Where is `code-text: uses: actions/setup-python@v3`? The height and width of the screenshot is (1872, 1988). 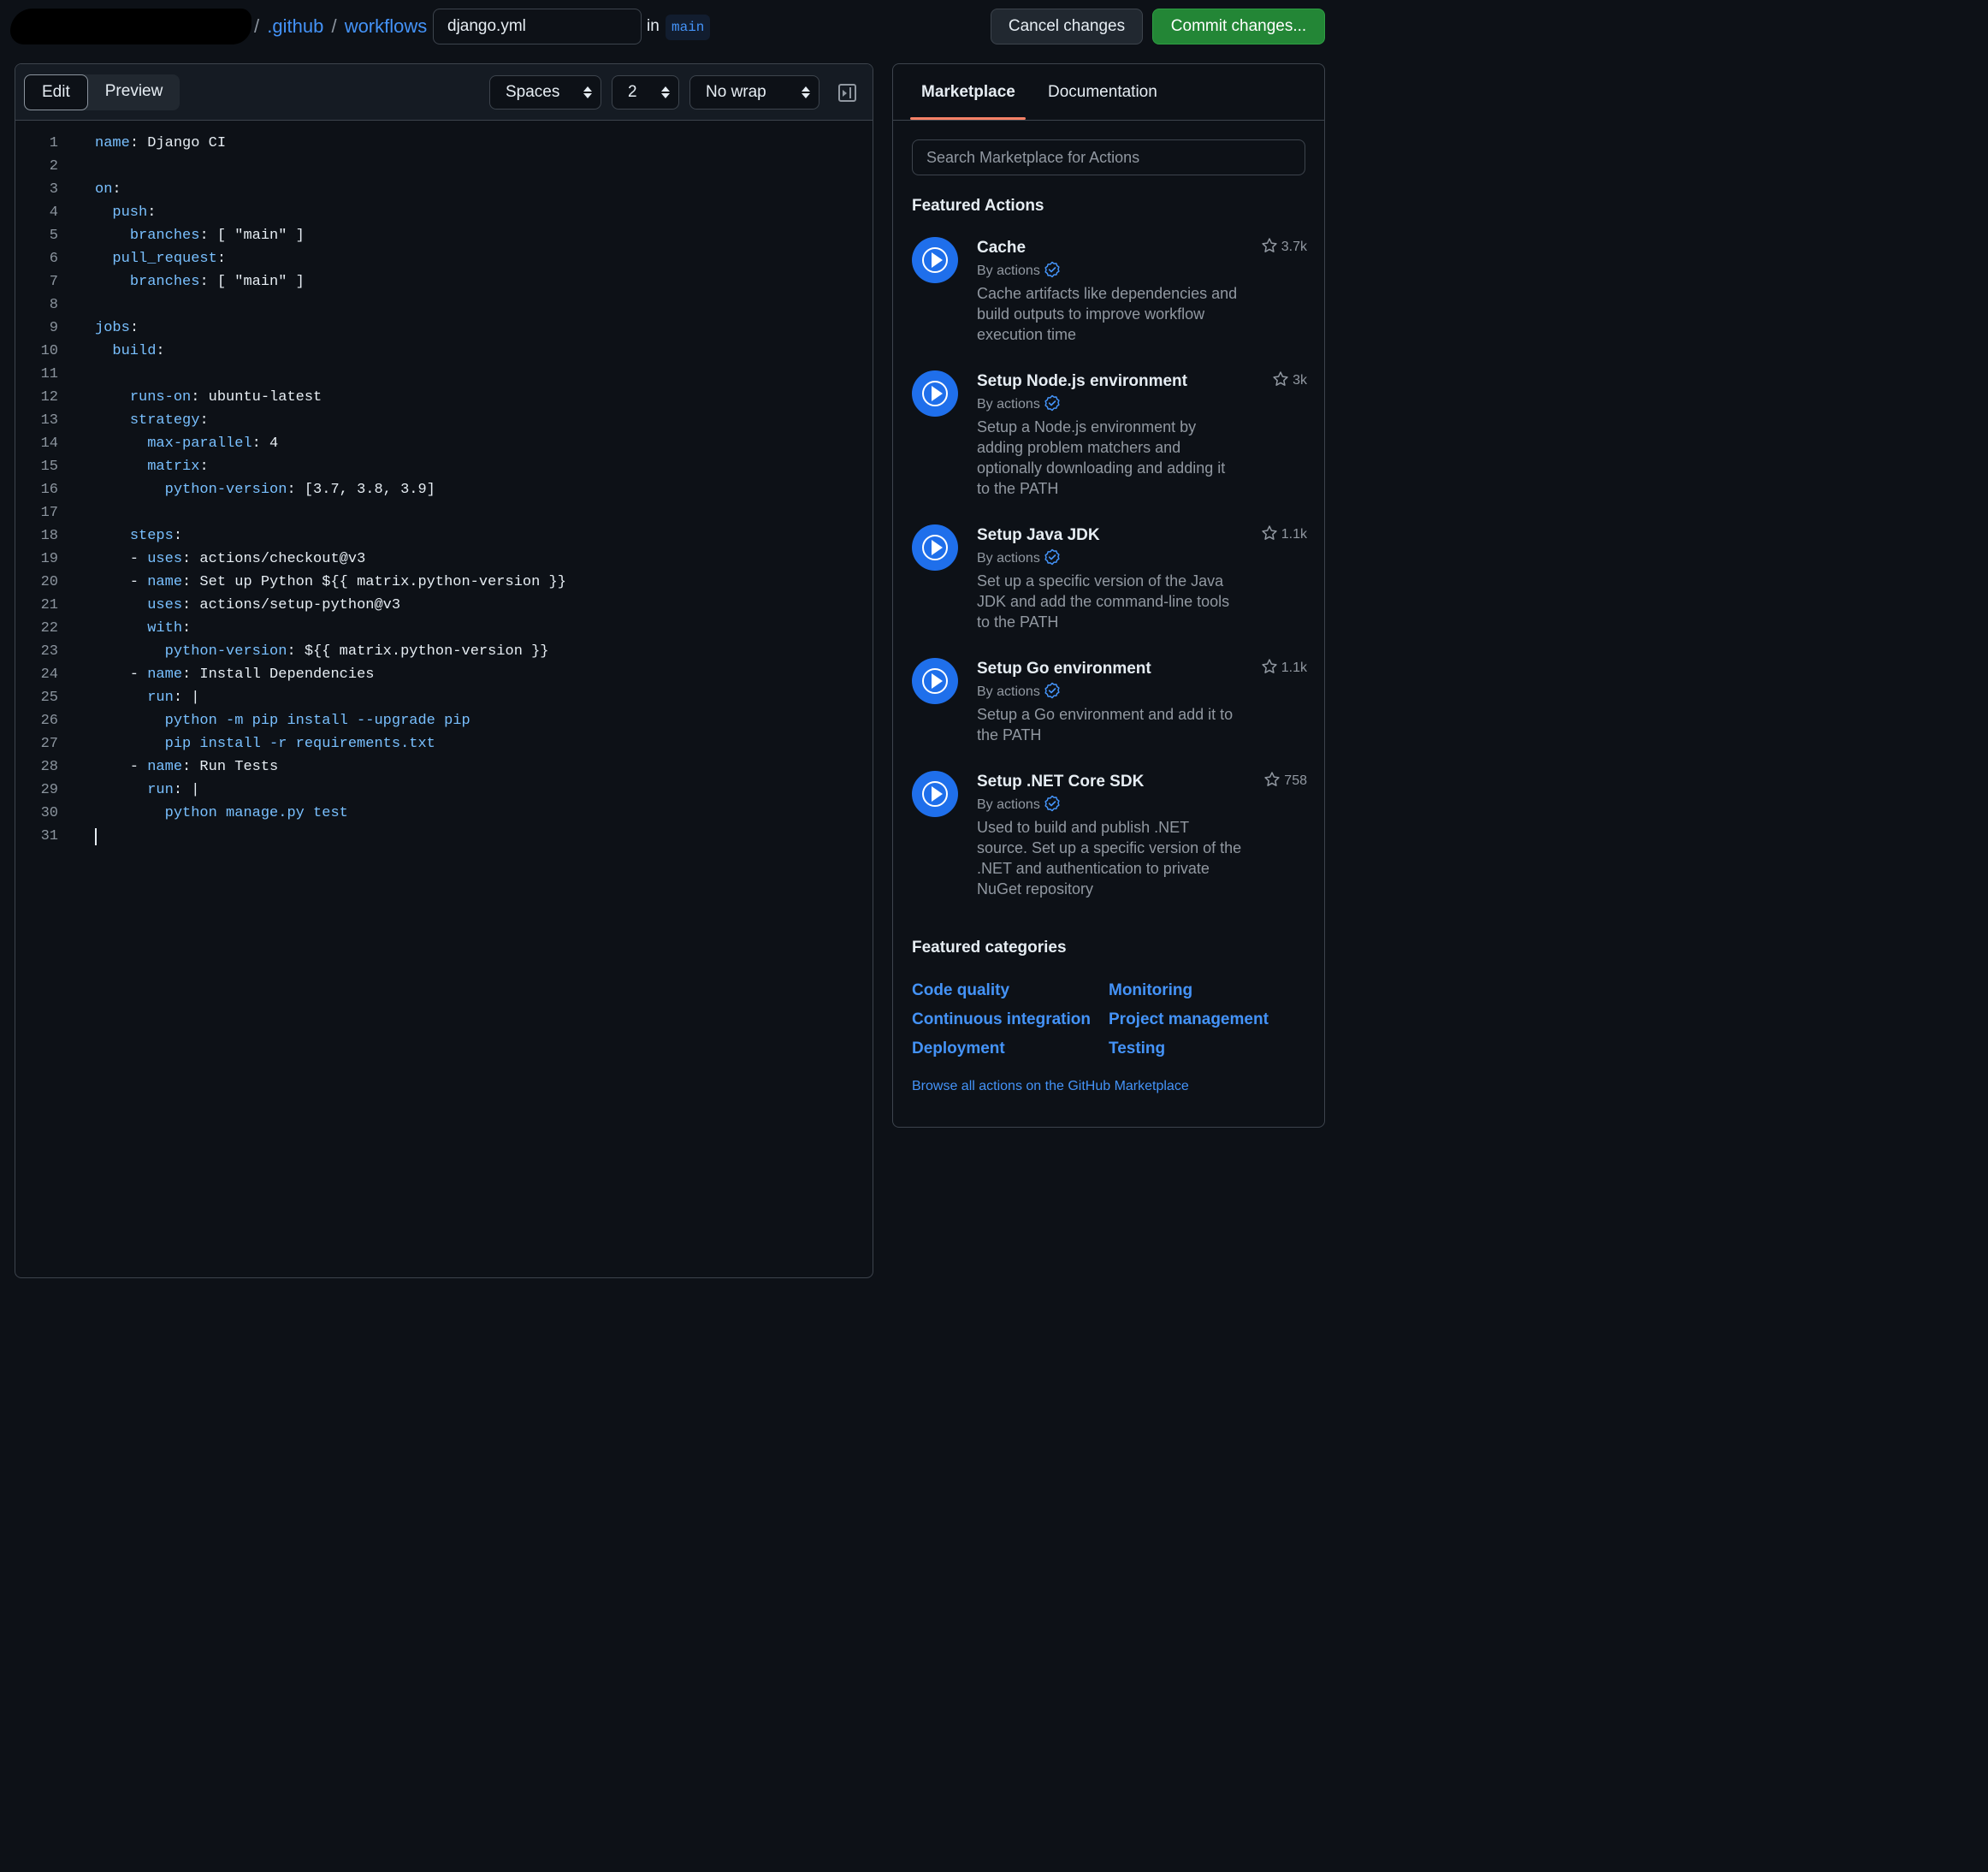 code-text: uses: actions/setup-python@v3 is located at coordinates (274, 605).